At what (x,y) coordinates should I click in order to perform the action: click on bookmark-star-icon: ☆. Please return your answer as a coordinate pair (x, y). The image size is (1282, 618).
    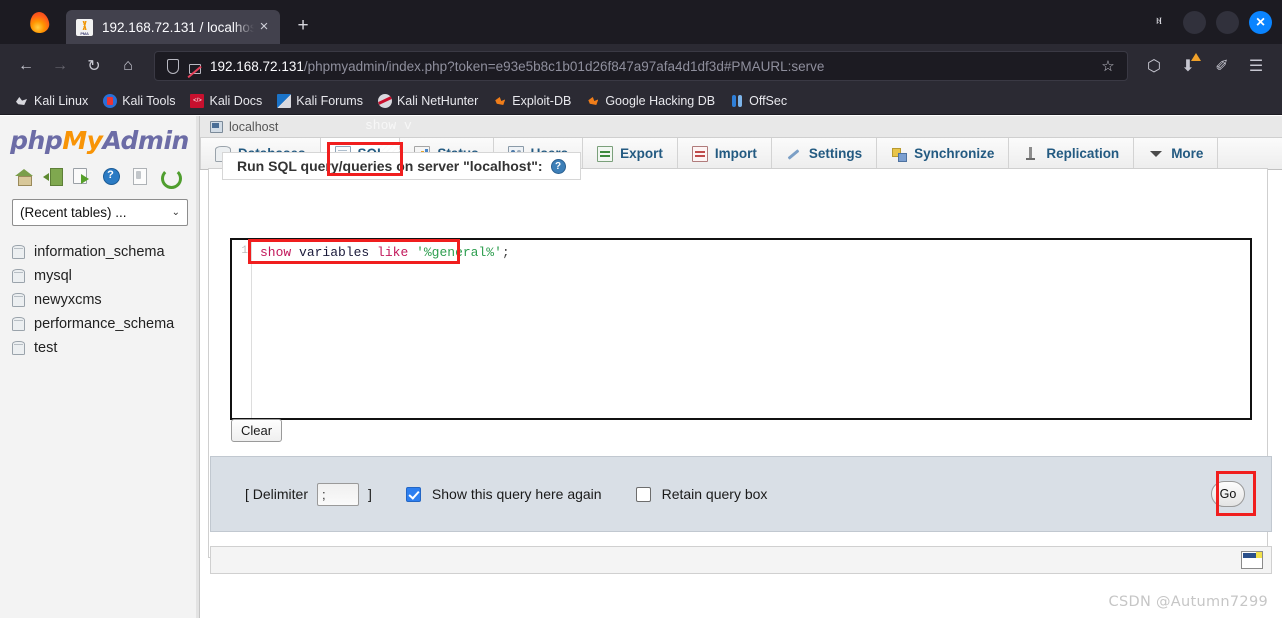
    Looking at the image, I should click on (1108, 66).